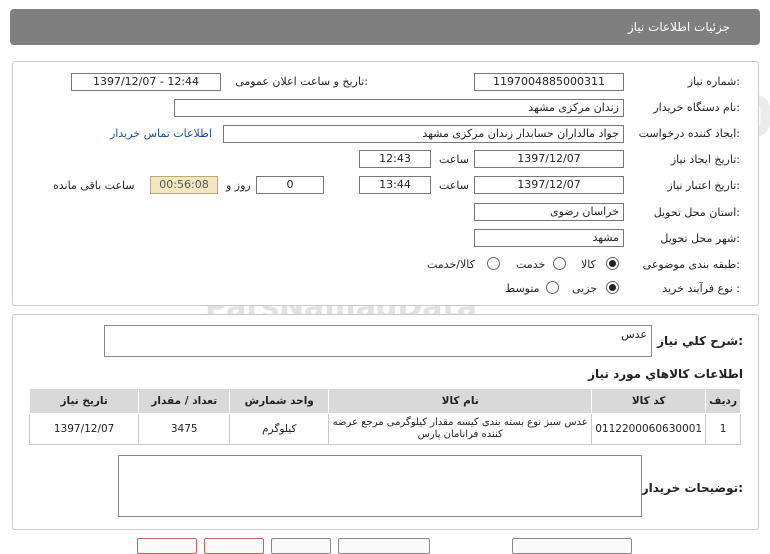  I want to click on created-time-field: 12:43, so click(395, 159).